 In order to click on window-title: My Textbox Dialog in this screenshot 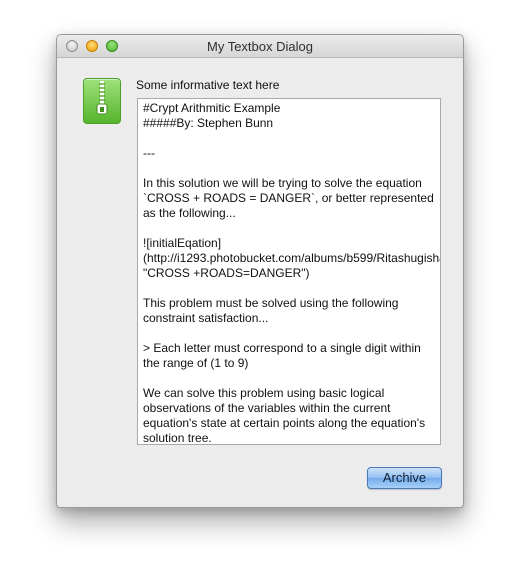, I will do `click(260, 46)`.